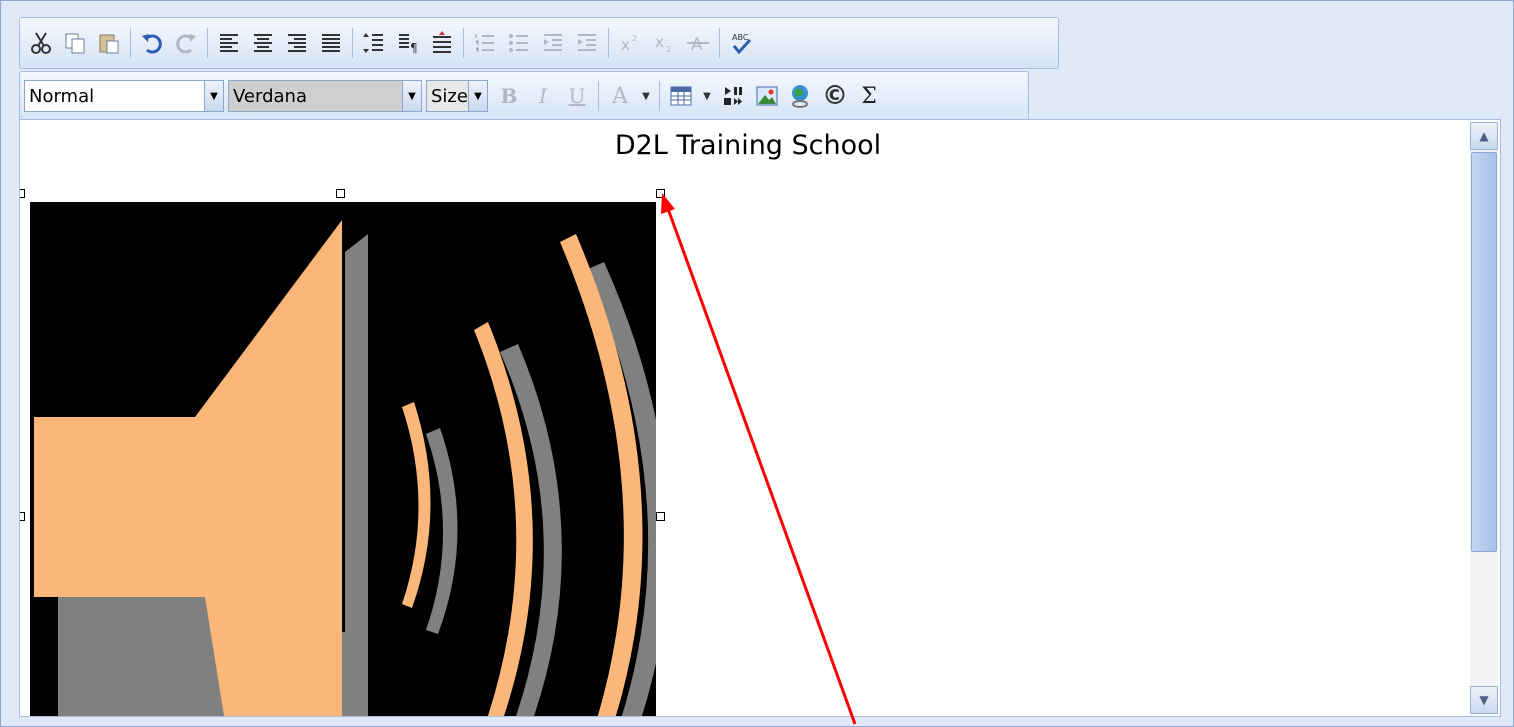 The width and height of the screenshot is (1514, 727). Describe the element at coordinates (75, 43) in the screenshot. I see `copy-icon` at that location.